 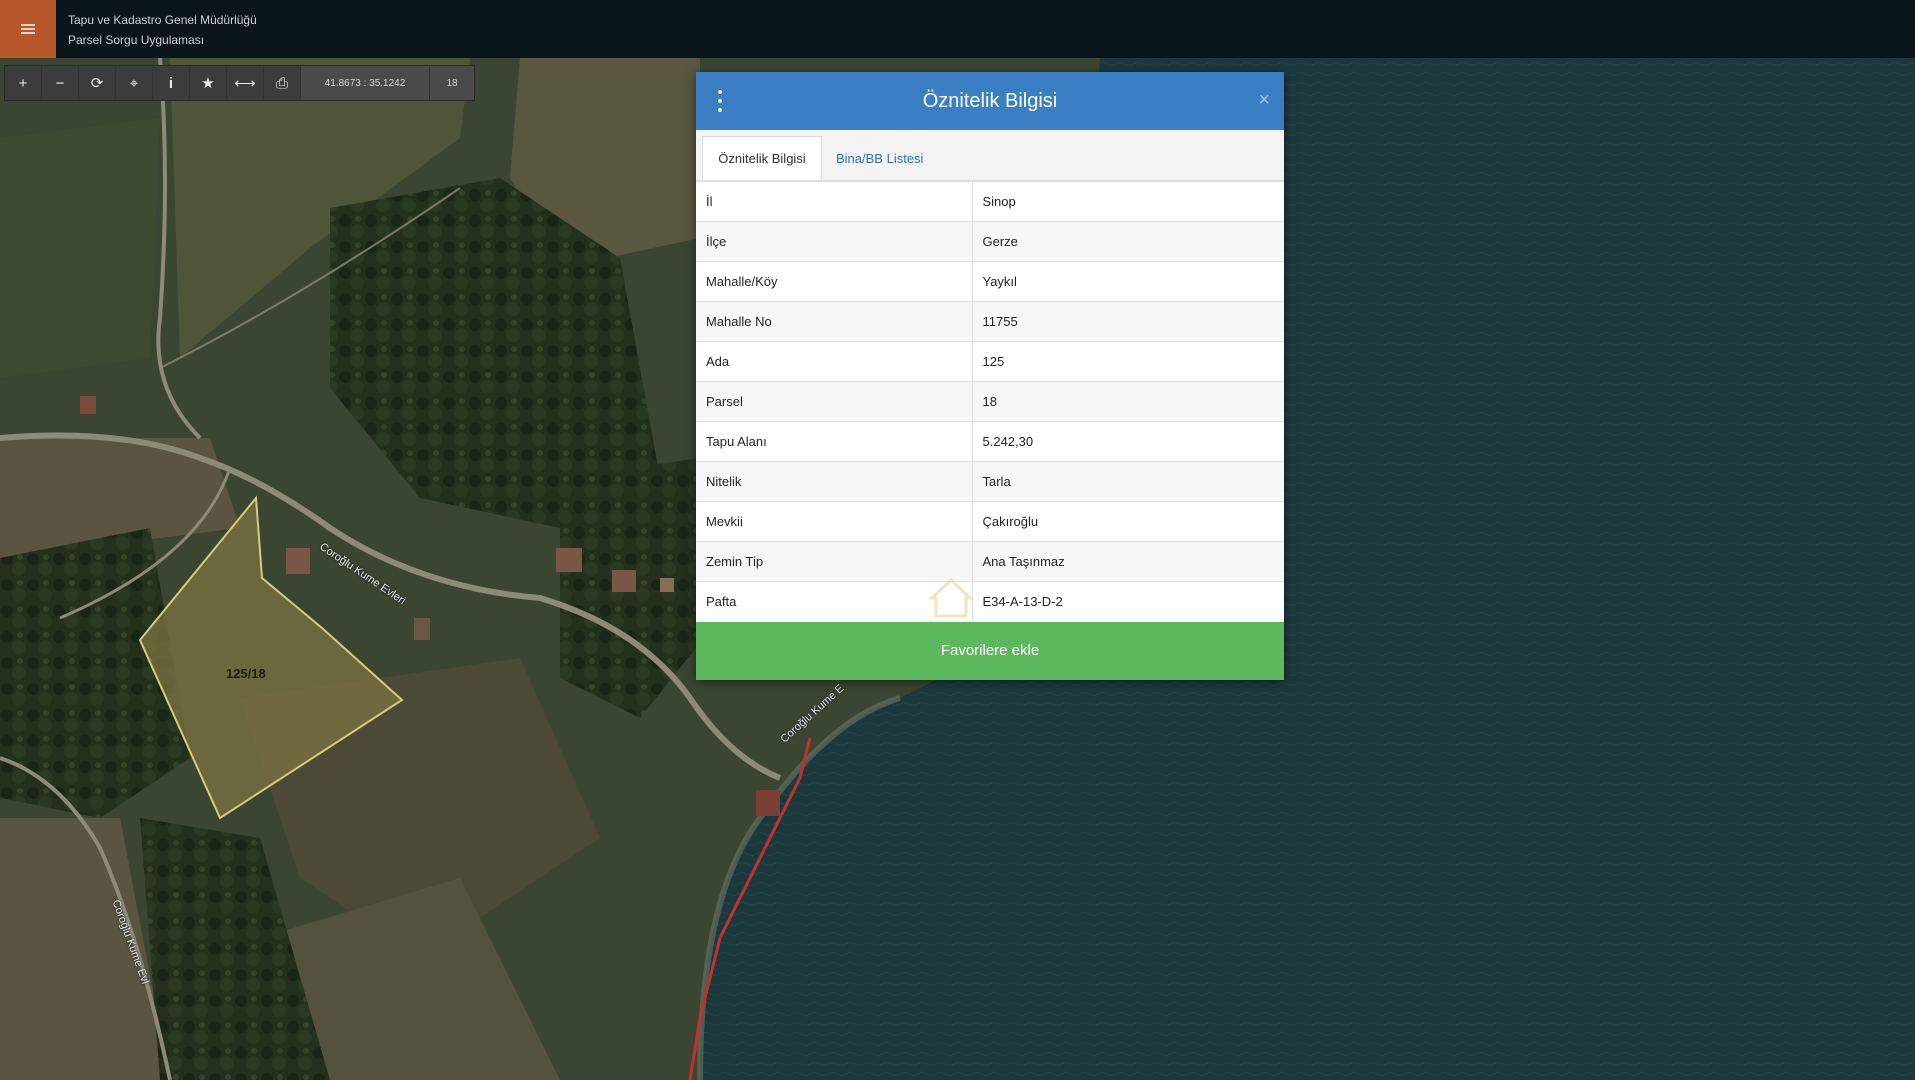 I want to click on row-value: Çakıroğlu, so click(x=1128, y=521).